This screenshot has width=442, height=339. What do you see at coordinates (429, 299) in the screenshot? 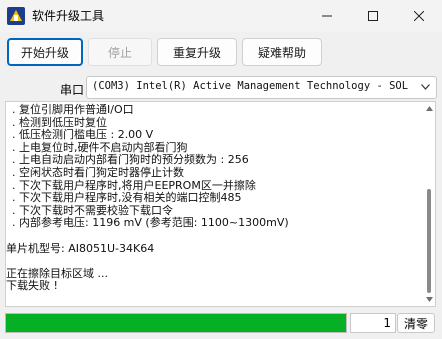
I see `scroll-down-icon` at bounding box center [429, 299].